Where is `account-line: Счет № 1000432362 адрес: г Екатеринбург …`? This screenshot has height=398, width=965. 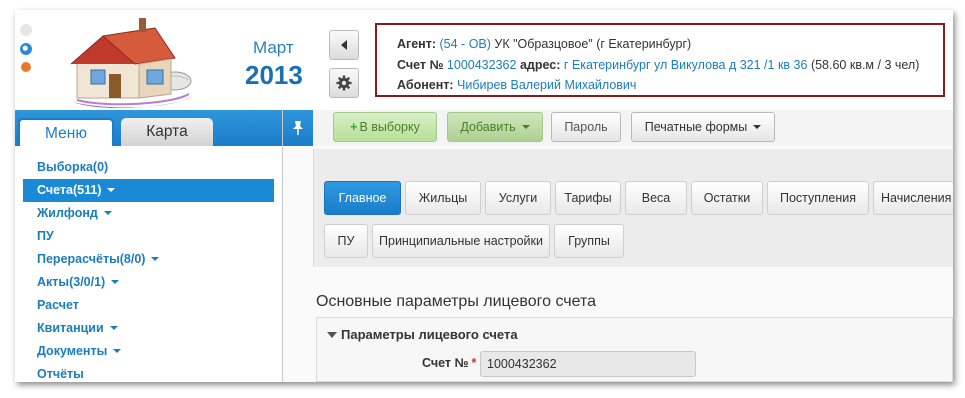 account-line: Счет № 1000432362 адрес: г Екатеринбург … is located at coordinates (670, 65).